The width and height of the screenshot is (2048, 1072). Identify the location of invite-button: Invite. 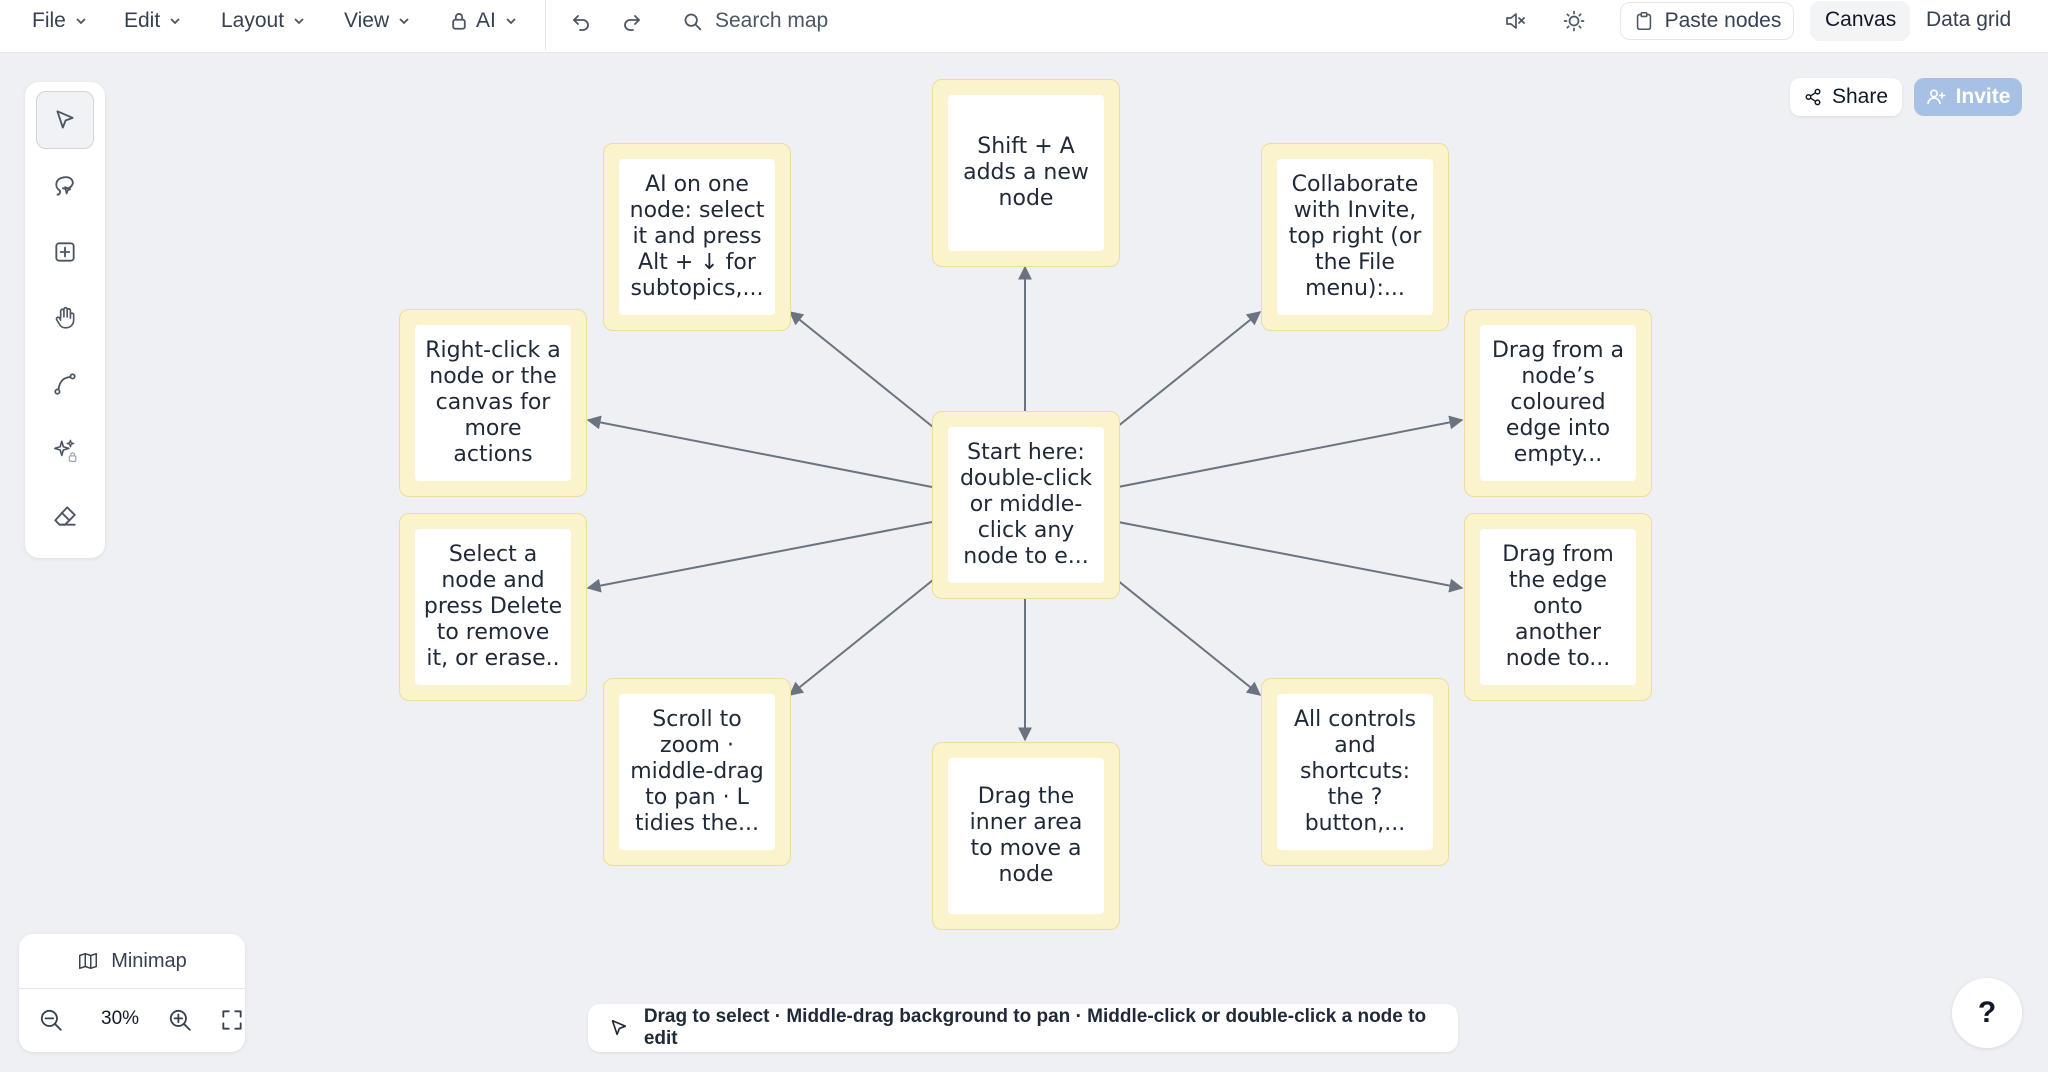
(1968, 97).